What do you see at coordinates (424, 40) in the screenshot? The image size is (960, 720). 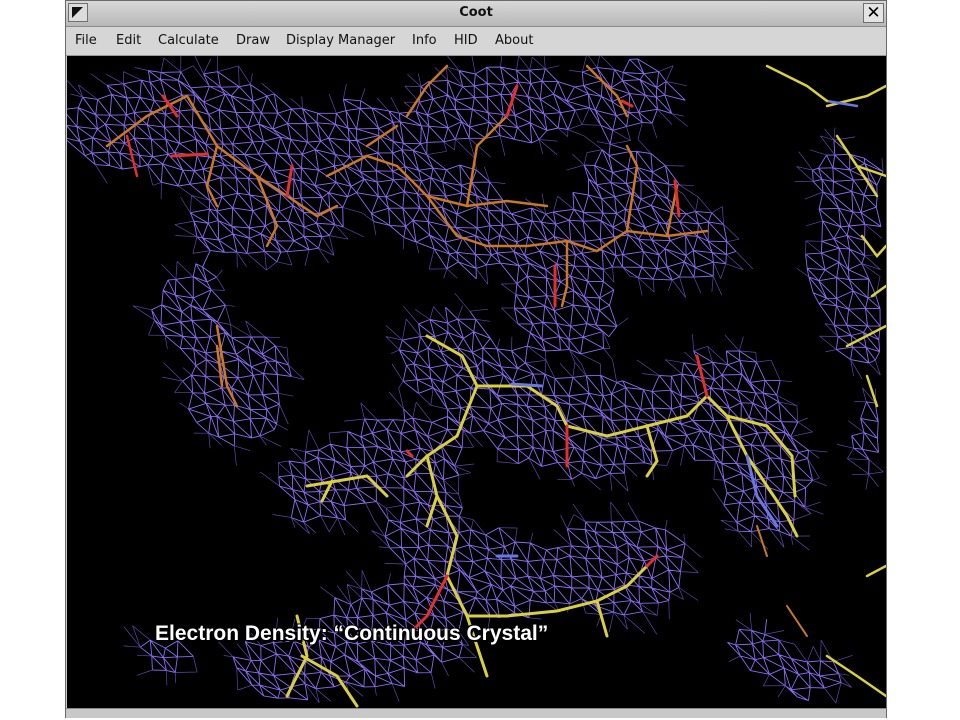 I see `menu-info: Info` at bounding box center [424, 40].